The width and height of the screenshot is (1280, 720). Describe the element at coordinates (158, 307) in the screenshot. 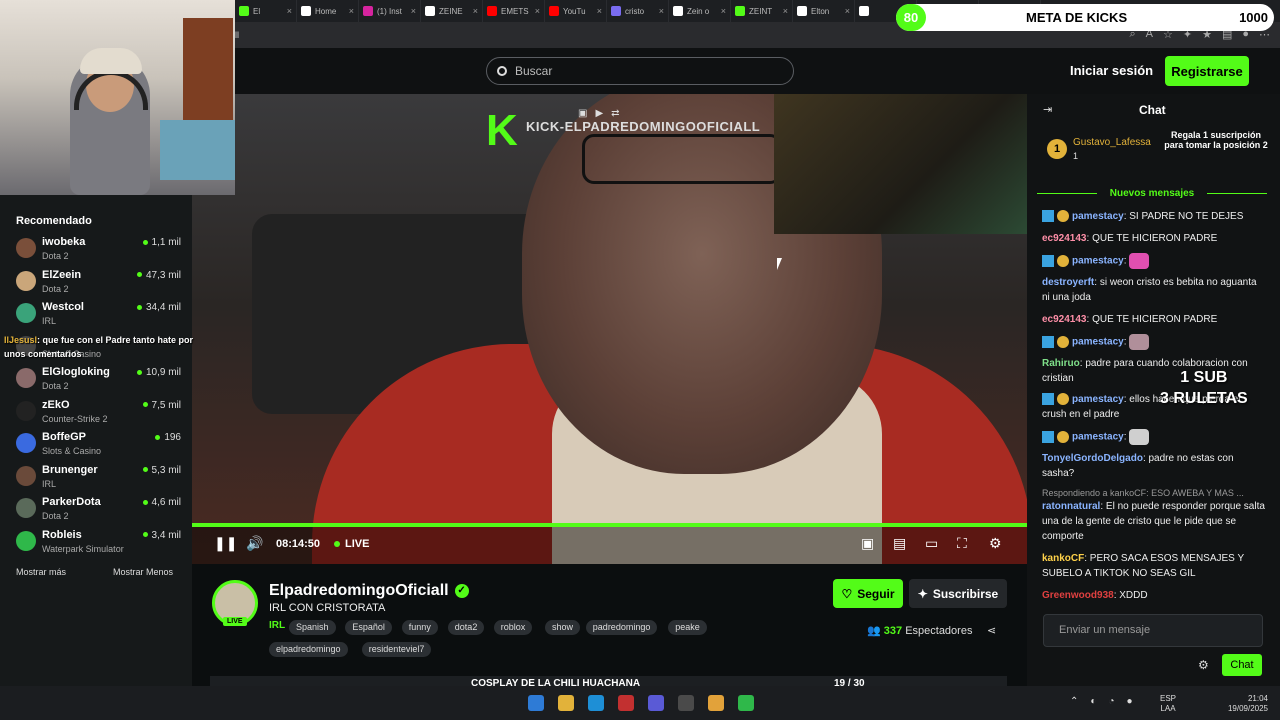

I see `sidebar-channel-viewers: 34,4 mil` at that location.